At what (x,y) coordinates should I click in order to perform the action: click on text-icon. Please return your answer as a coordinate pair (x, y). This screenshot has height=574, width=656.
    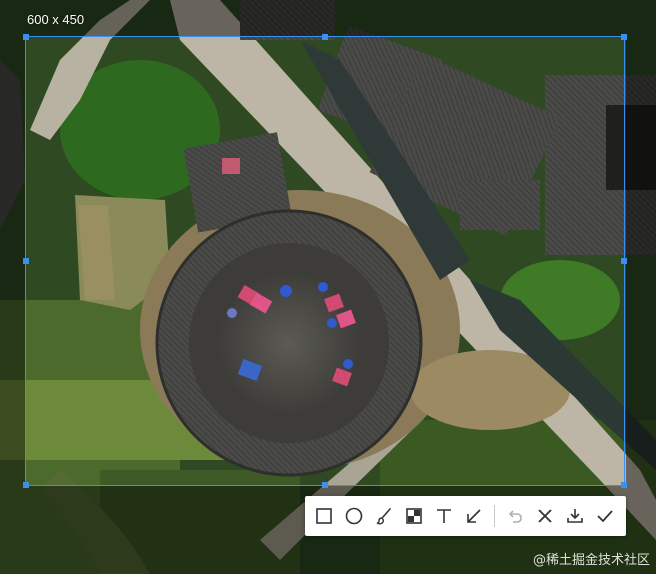
    Looking at the image, I should click on (444, 516).